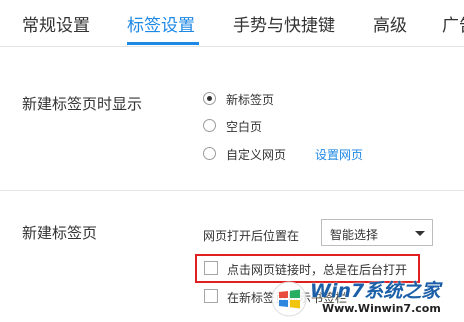 The image size is (464, 322). I want to click on tab-general: 常规设置, so click(56, 23).